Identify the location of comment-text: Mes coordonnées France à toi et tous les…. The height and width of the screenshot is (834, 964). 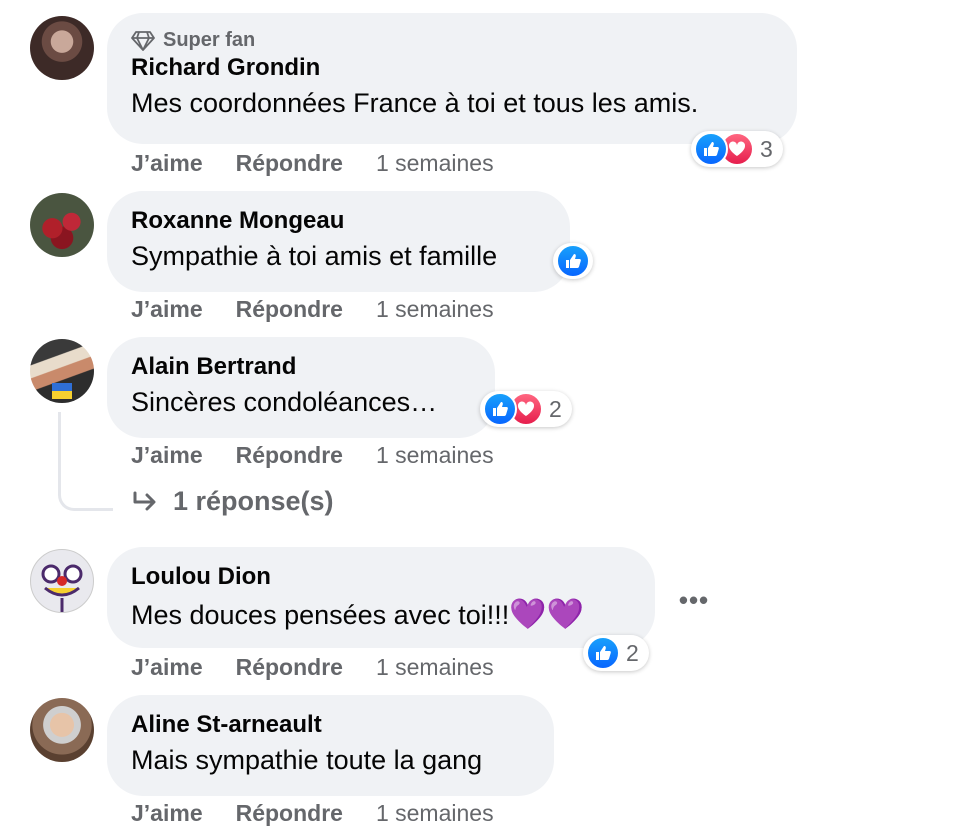
(415, 103).